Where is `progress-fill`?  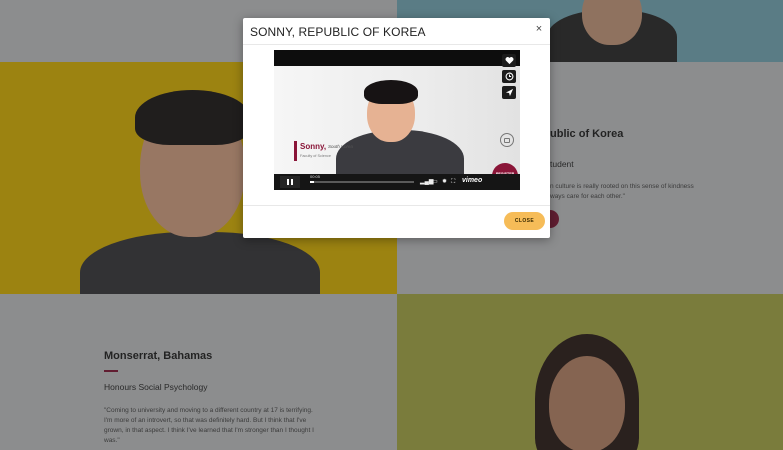
progress-fill is located at coordinates (312, 182).